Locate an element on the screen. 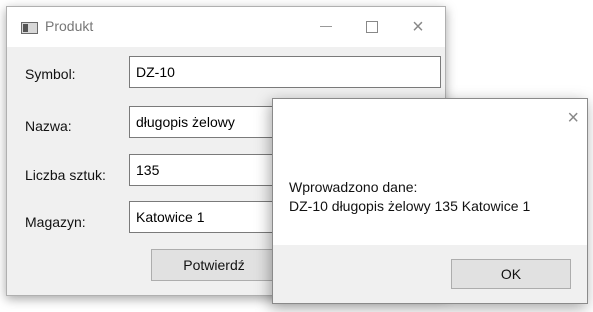 The image size is (593, 312). close-button: × is located at coordinates (418, 27).